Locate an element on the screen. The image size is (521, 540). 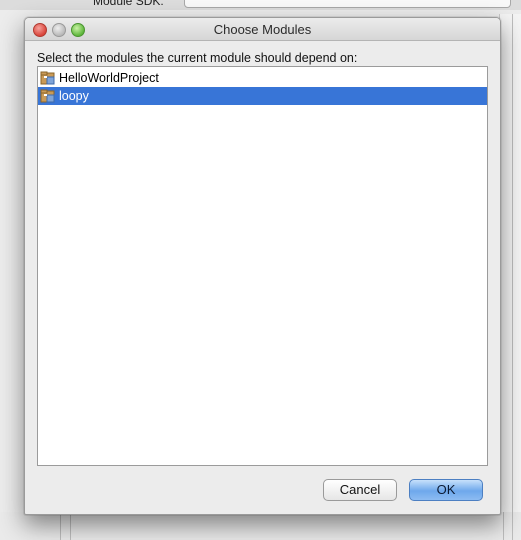
list-item-helloworldproject: HelloWorldProject is located at coordinates (262, 78).